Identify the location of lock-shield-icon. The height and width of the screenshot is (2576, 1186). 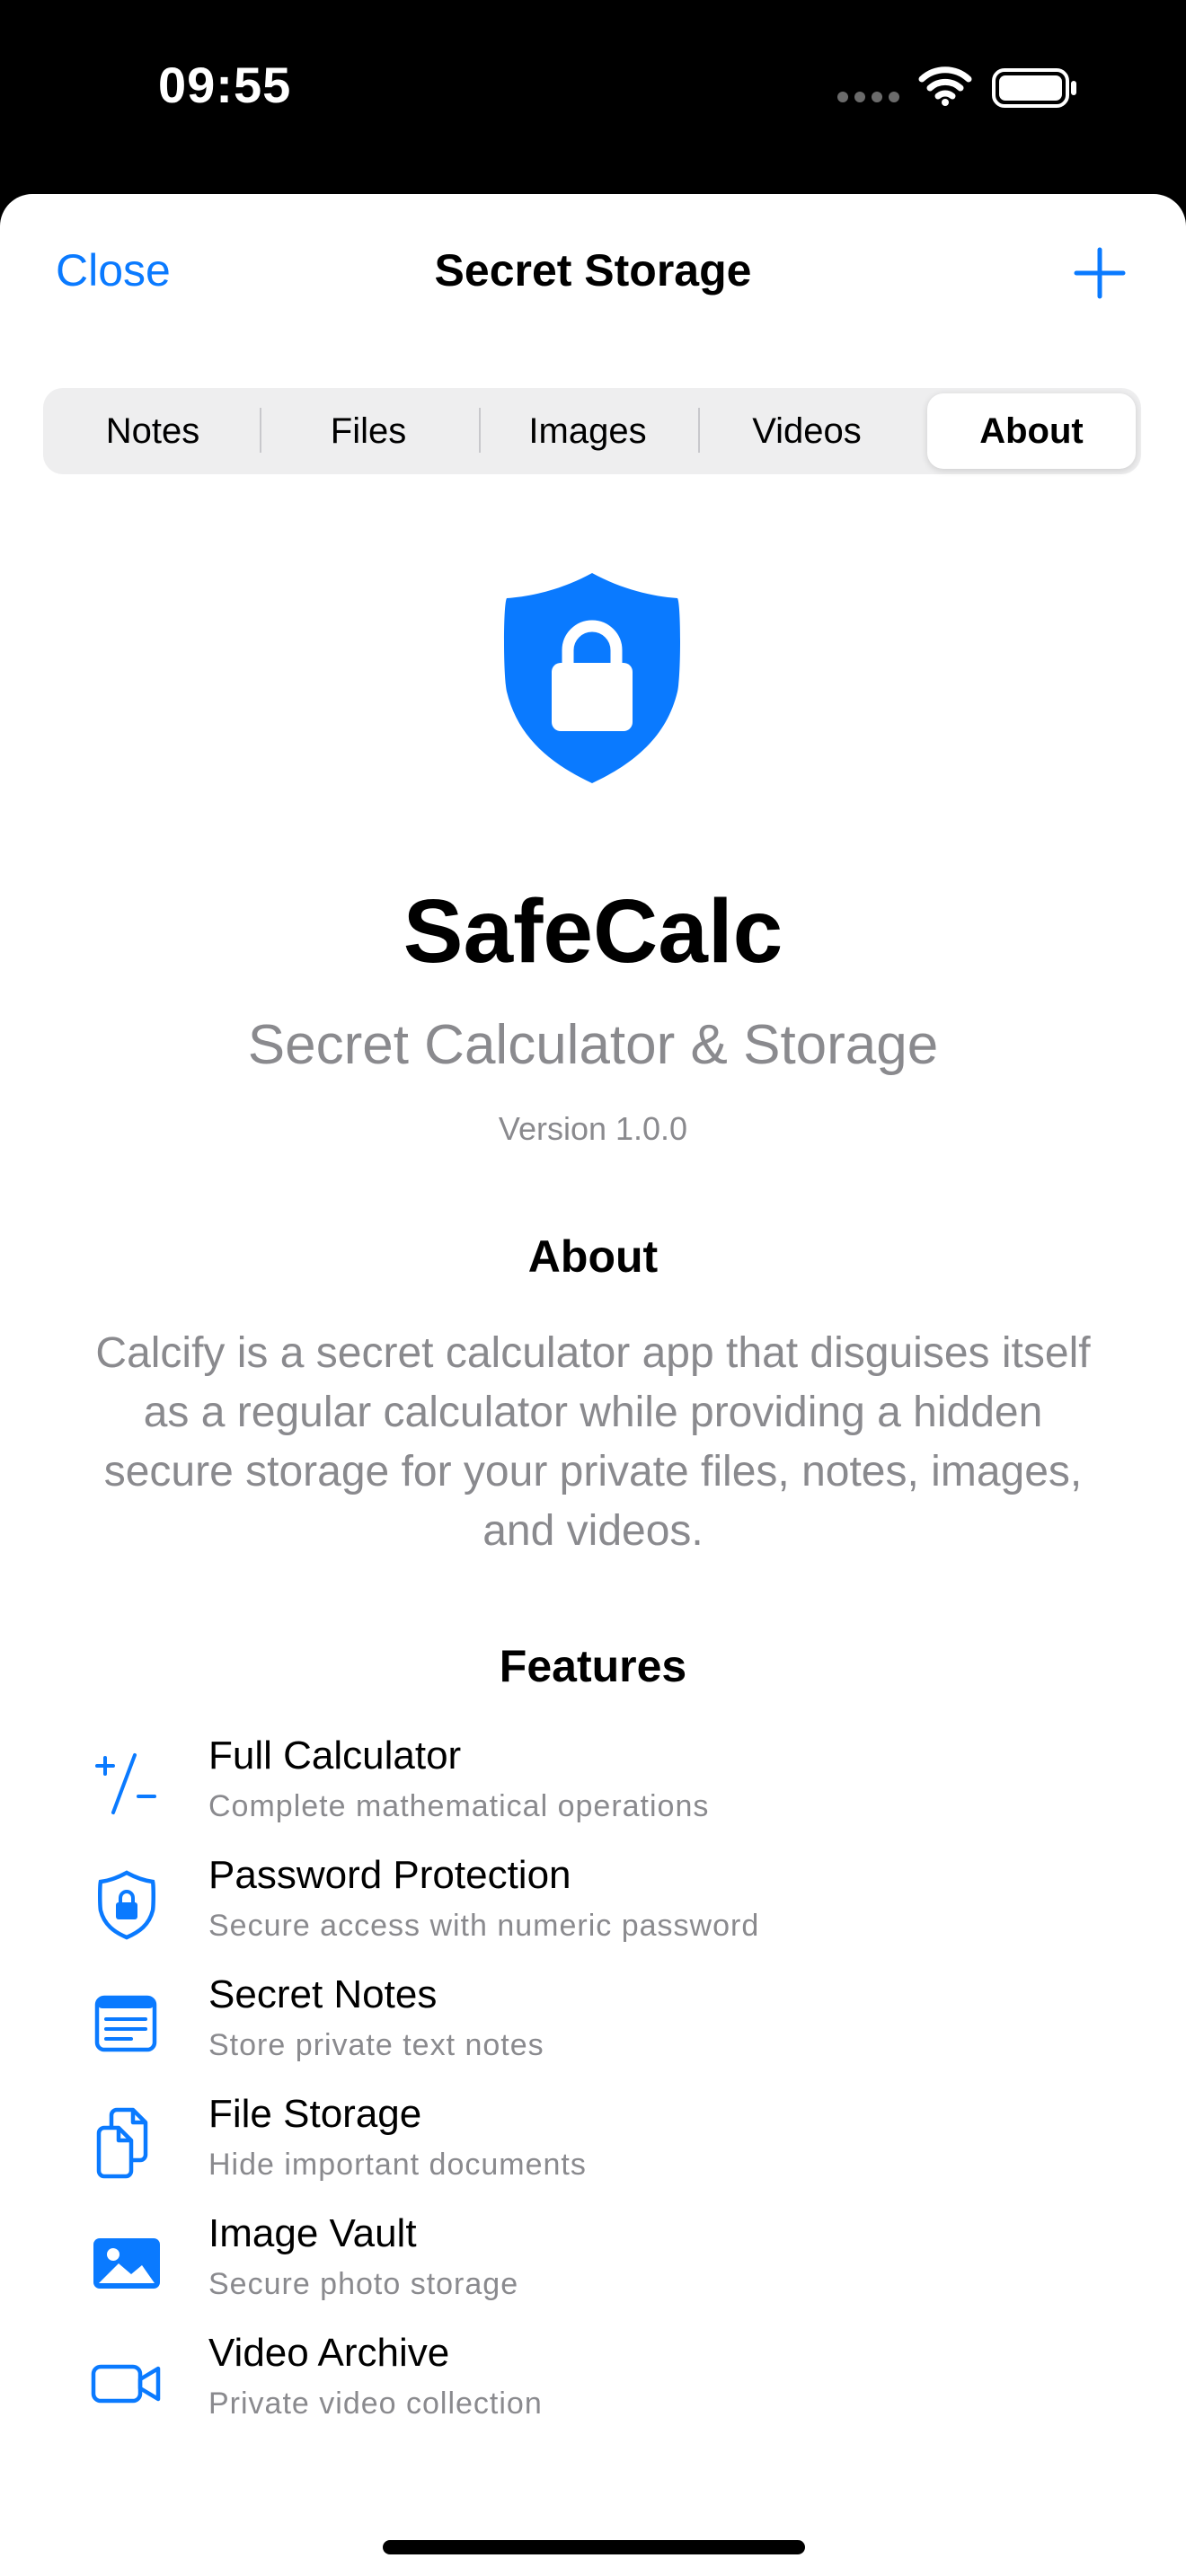
(126, 1905).